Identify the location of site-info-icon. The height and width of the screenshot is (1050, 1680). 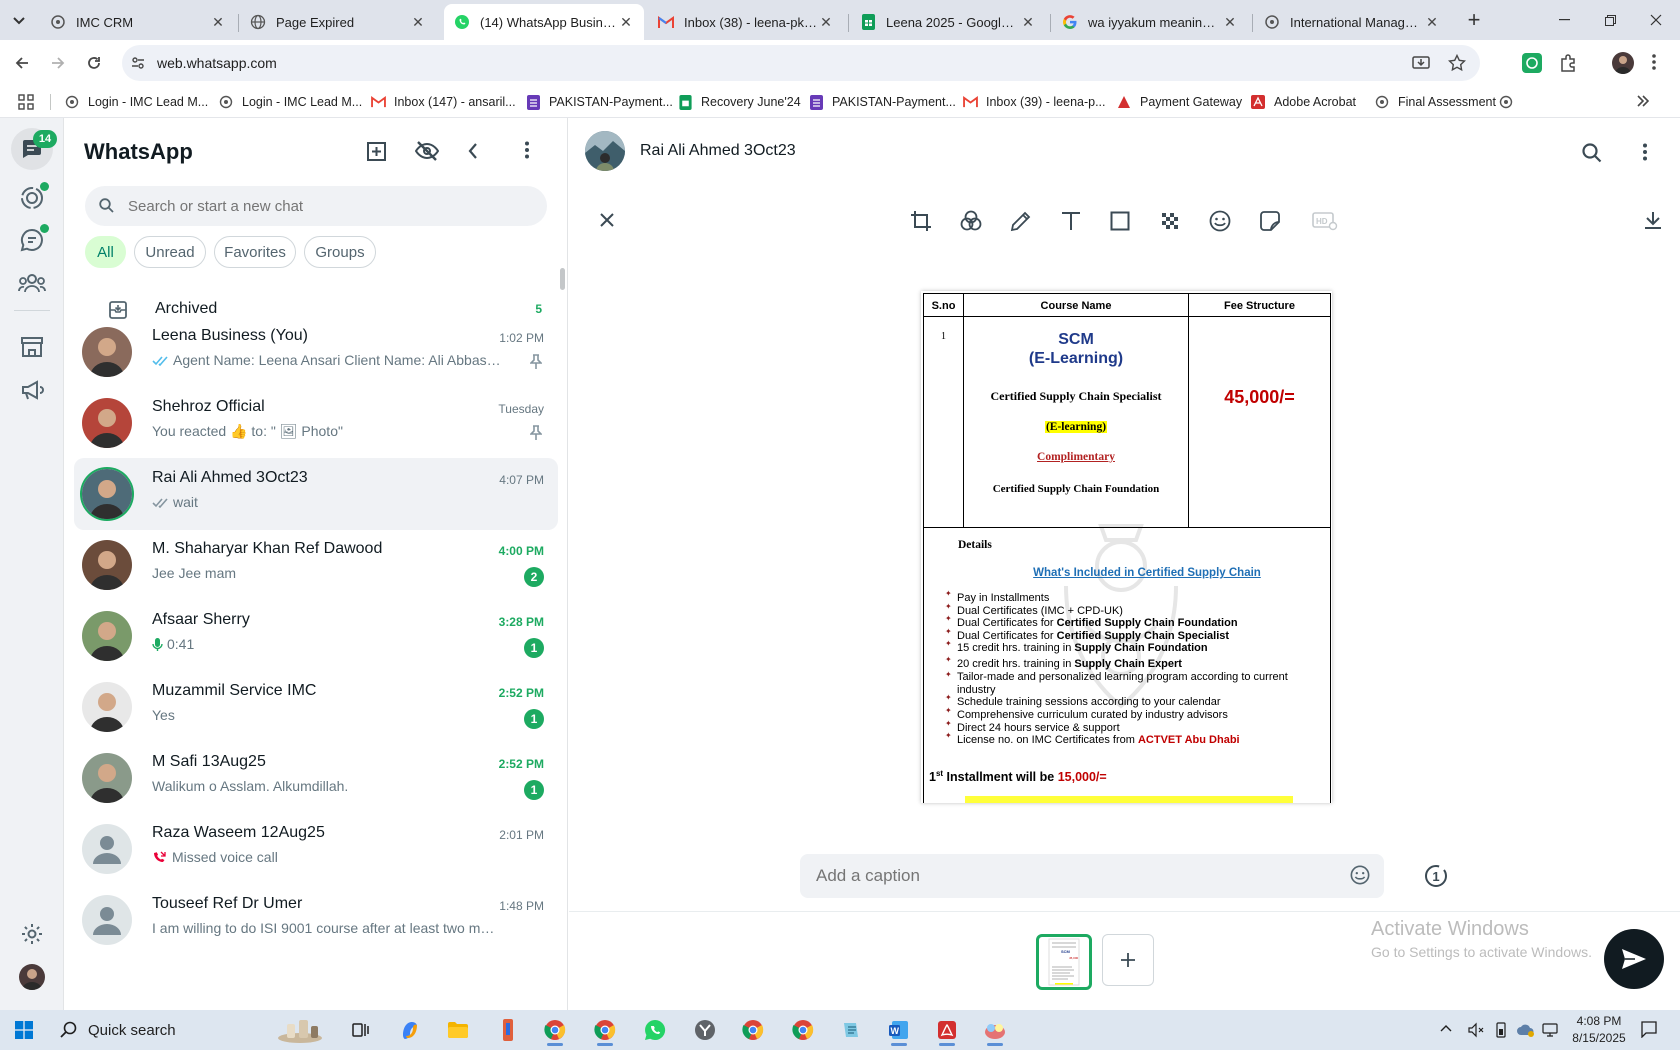
(138, 63).